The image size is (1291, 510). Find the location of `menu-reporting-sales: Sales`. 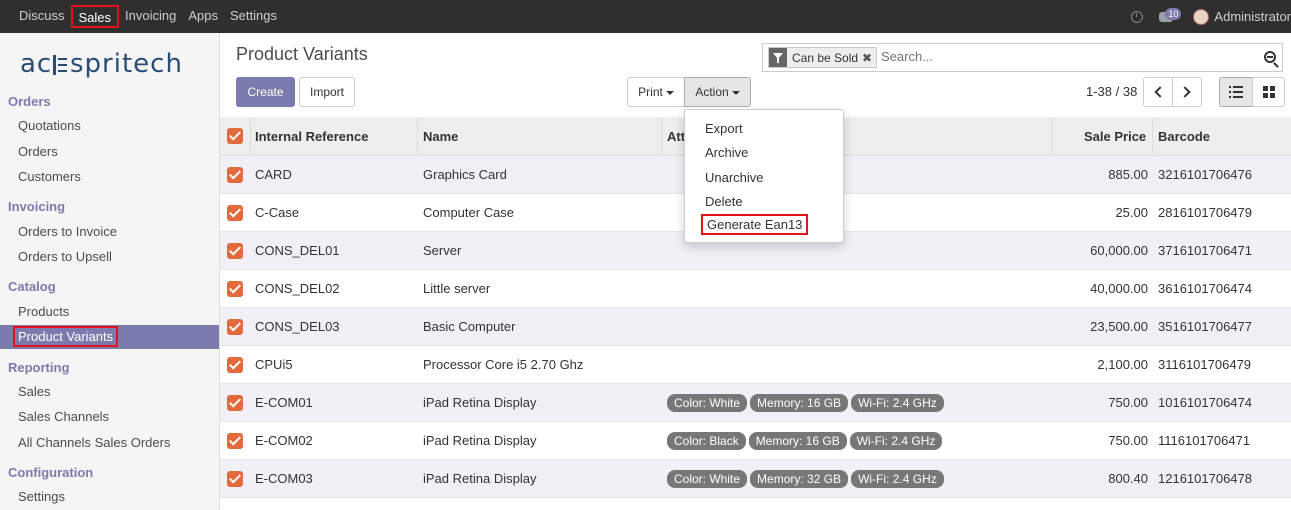

menu-reporting-sales: Sales is located at coordinates (34, 391).